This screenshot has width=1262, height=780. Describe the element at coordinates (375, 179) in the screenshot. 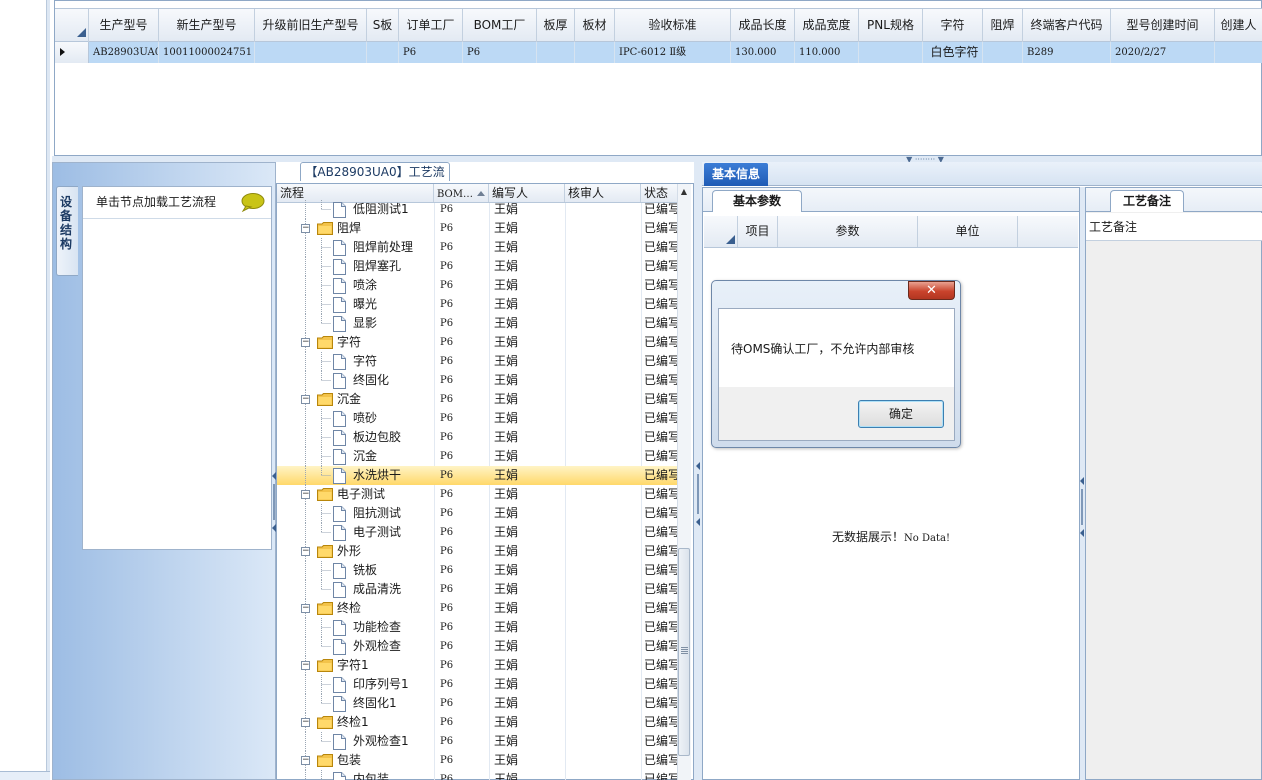

I see `tab-process-flow: 【AB28903UA0】工艺流程` at that location.